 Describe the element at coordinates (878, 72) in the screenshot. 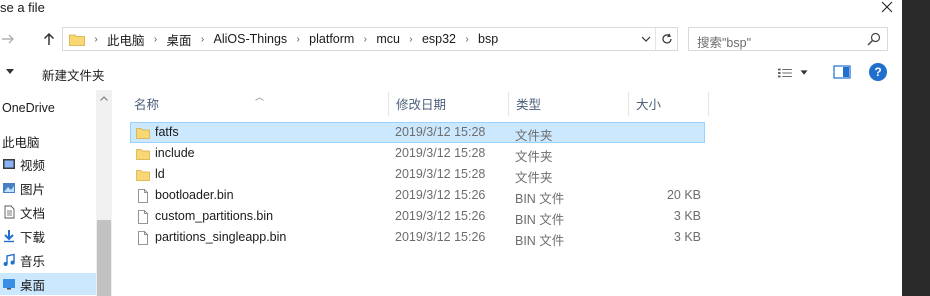

I see `help-button: ?` at that location.